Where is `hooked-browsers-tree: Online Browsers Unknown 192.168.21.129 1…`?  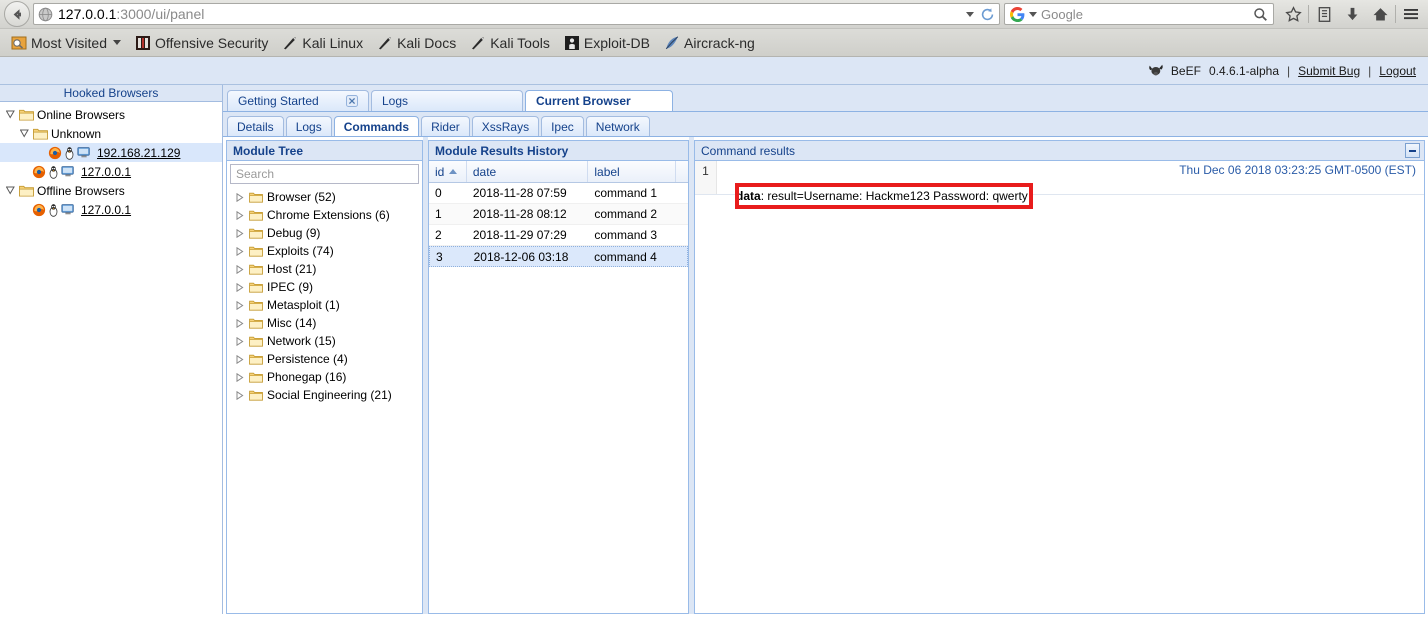 hooked-browsers-tree: Online Browsers Unknown 192.168.21.129 1… is located at coordinates (111, 160).